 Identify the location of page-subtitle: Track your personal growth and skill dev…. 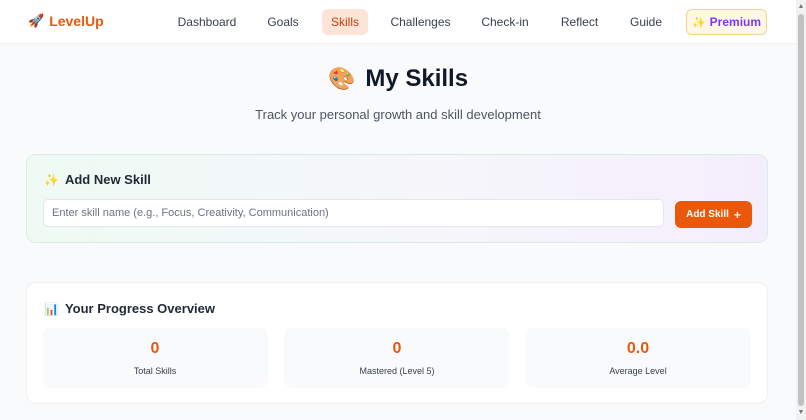
(398, 114).